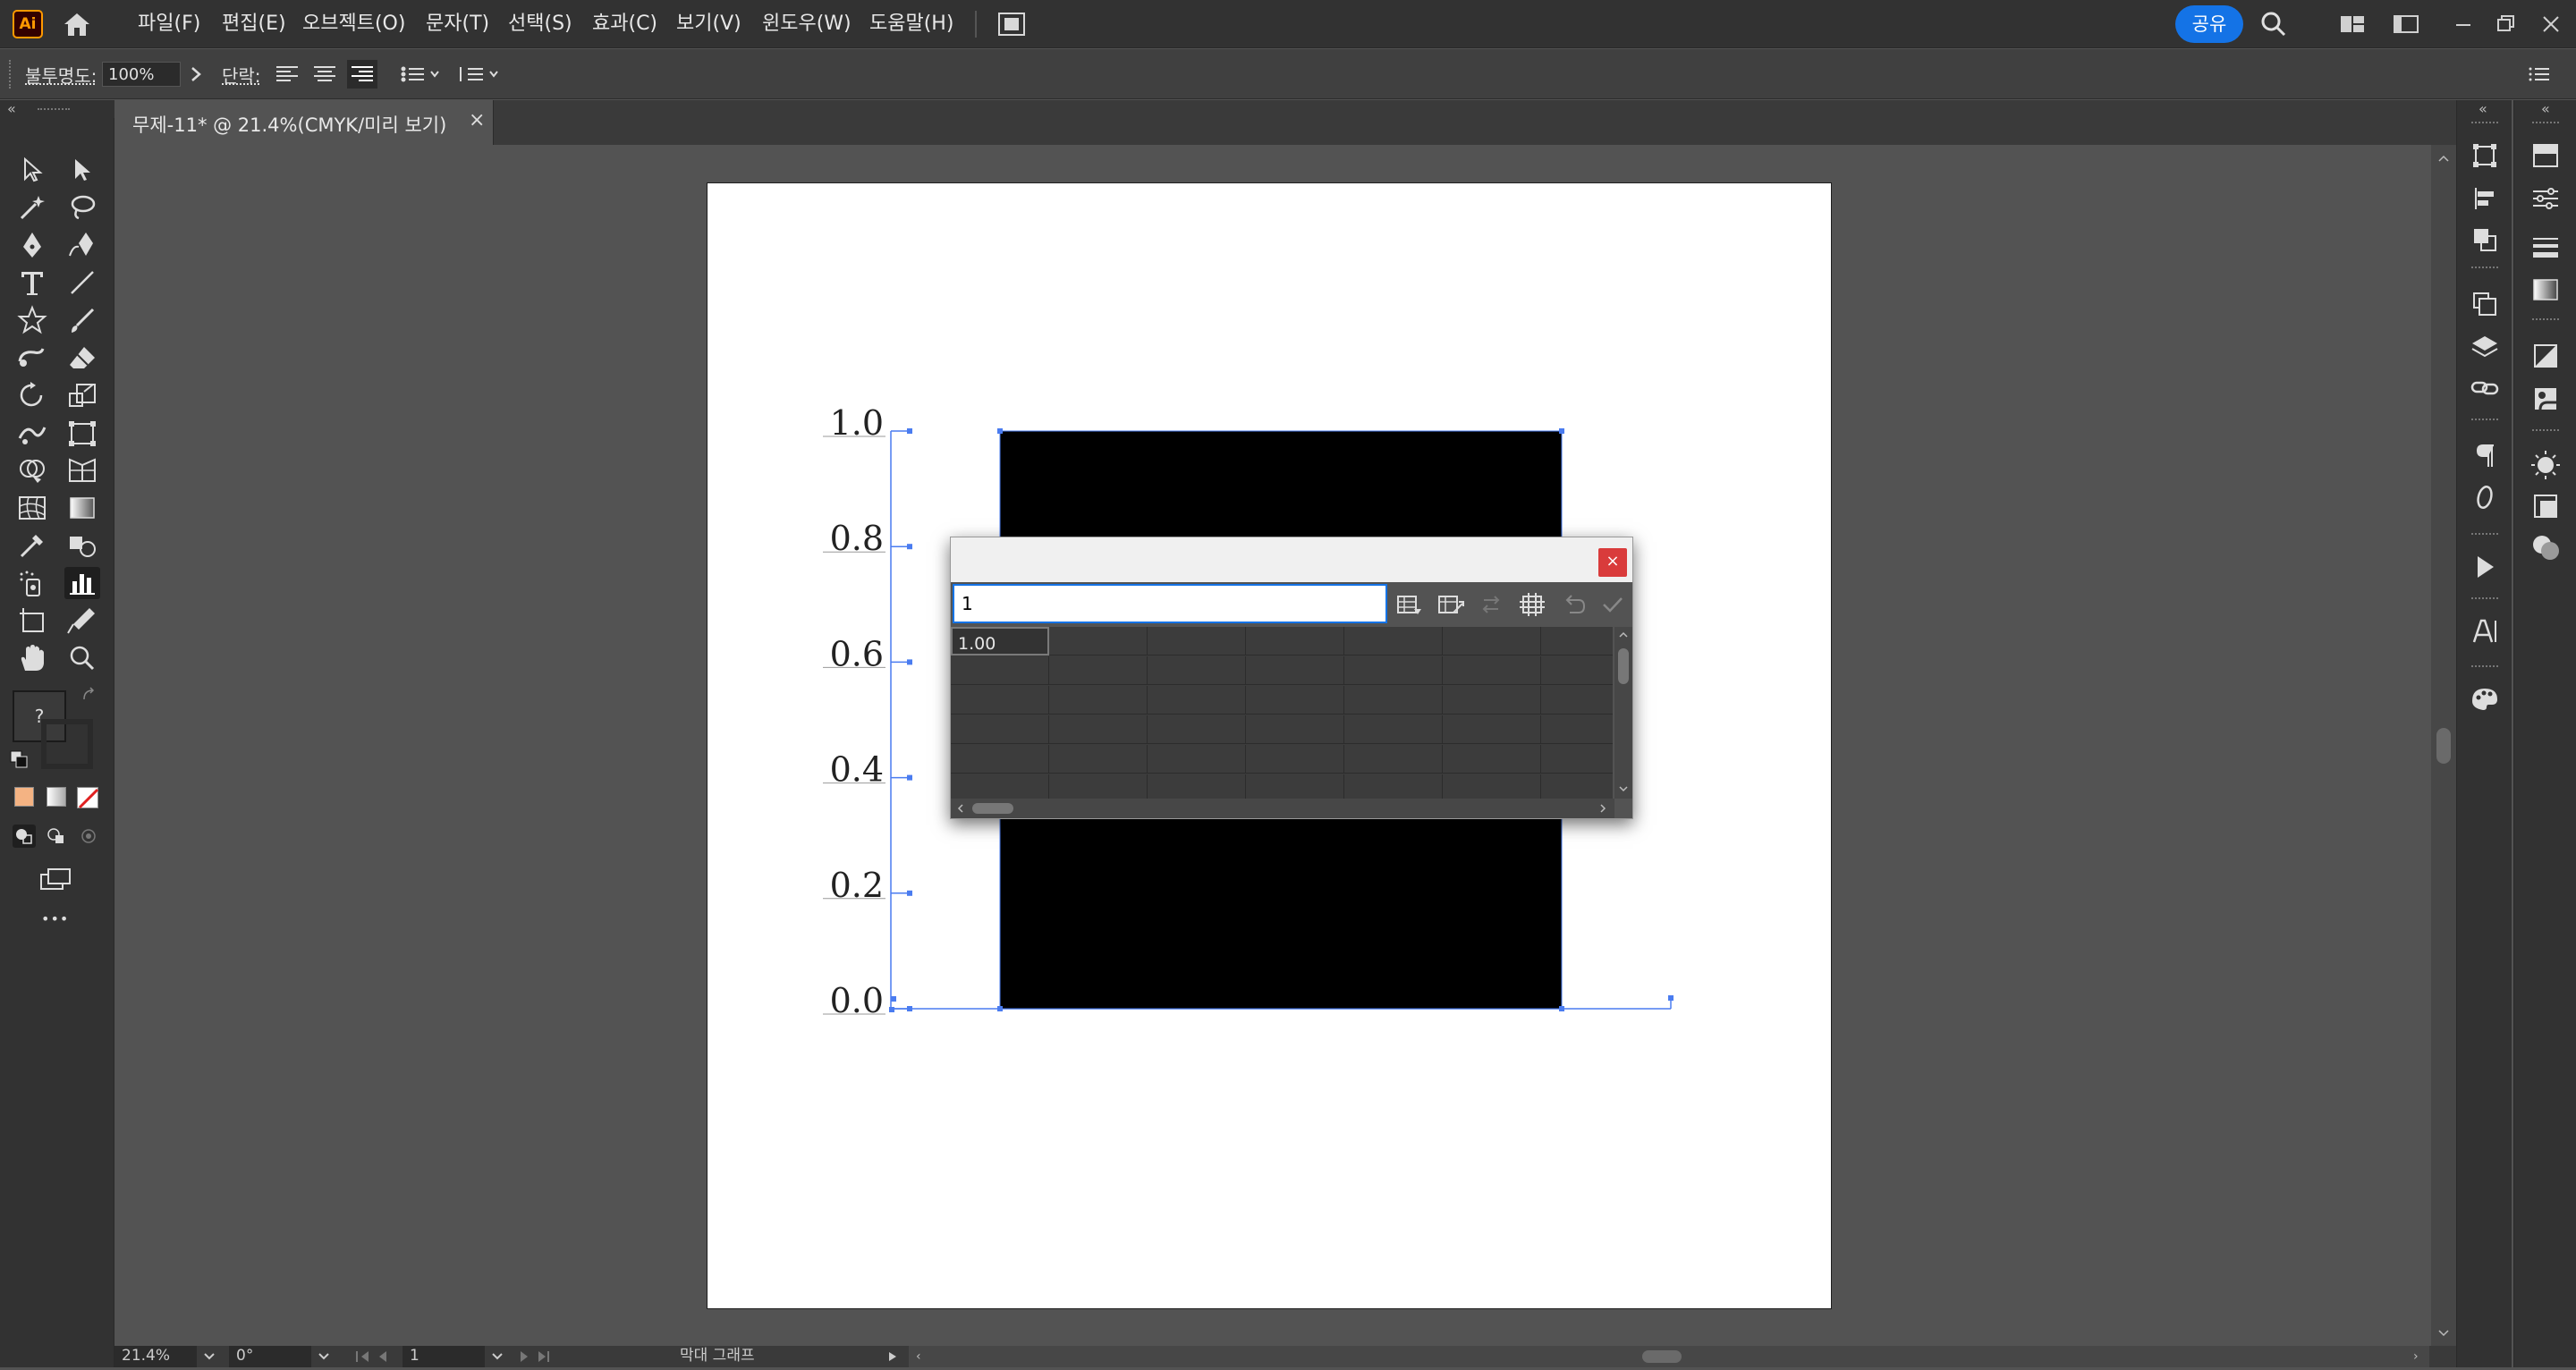 This screenshot has height=1370, width=2576. What do you see at coordinates (1491, 604) in the screenshot?
I see `switch-xy-icon` at bounding box center [1491, 604].